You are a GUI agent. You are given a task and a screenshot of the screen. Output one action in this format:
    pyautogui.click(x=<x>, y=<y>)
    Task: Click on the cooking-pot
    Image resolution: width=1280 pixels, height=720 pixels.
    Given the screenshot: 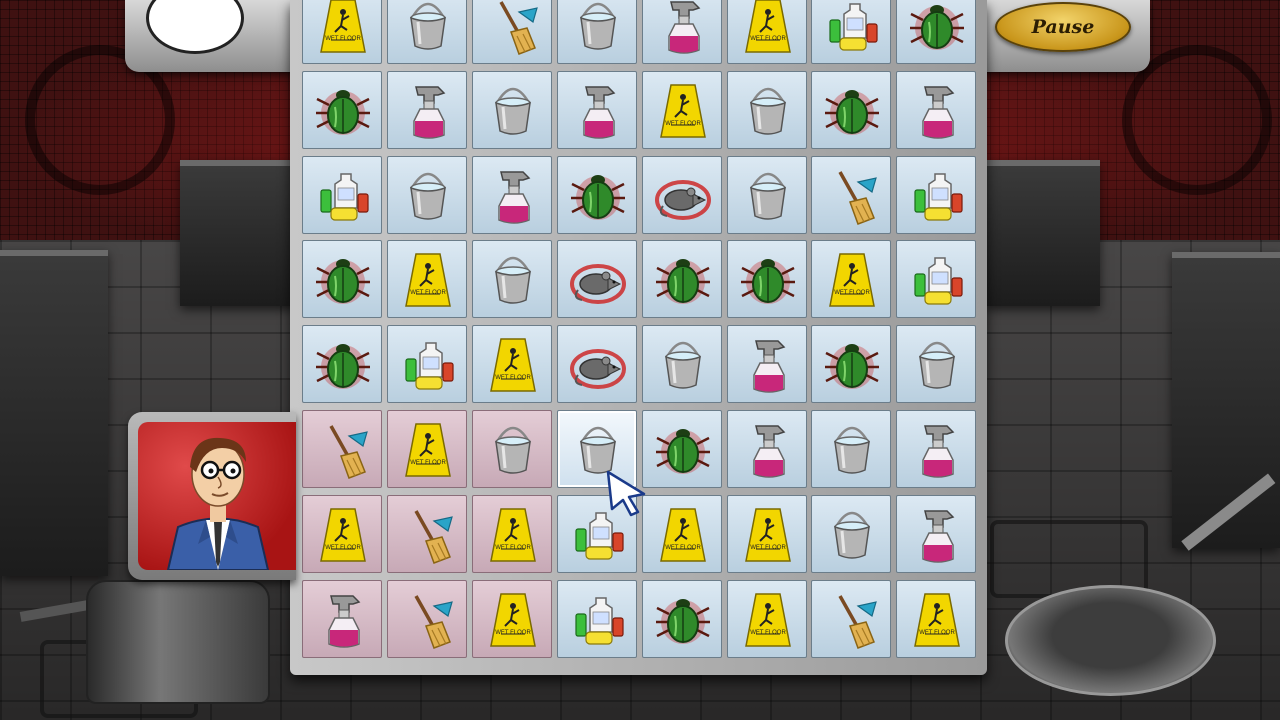 What is the action you would take?
    pyautogui.click(x=178, y=642)
    